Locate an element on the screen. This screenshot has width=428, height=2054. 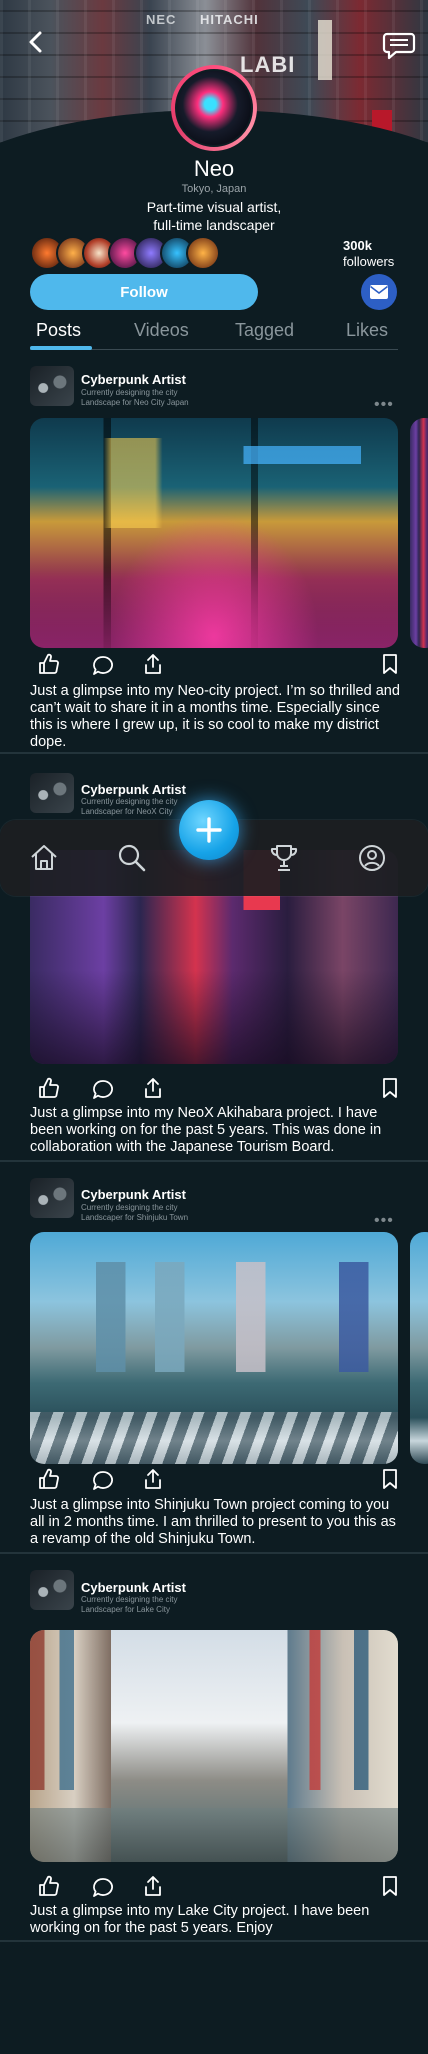
subtitle-line: Landscaper for Lake City is located at coordinates (125, 1609).